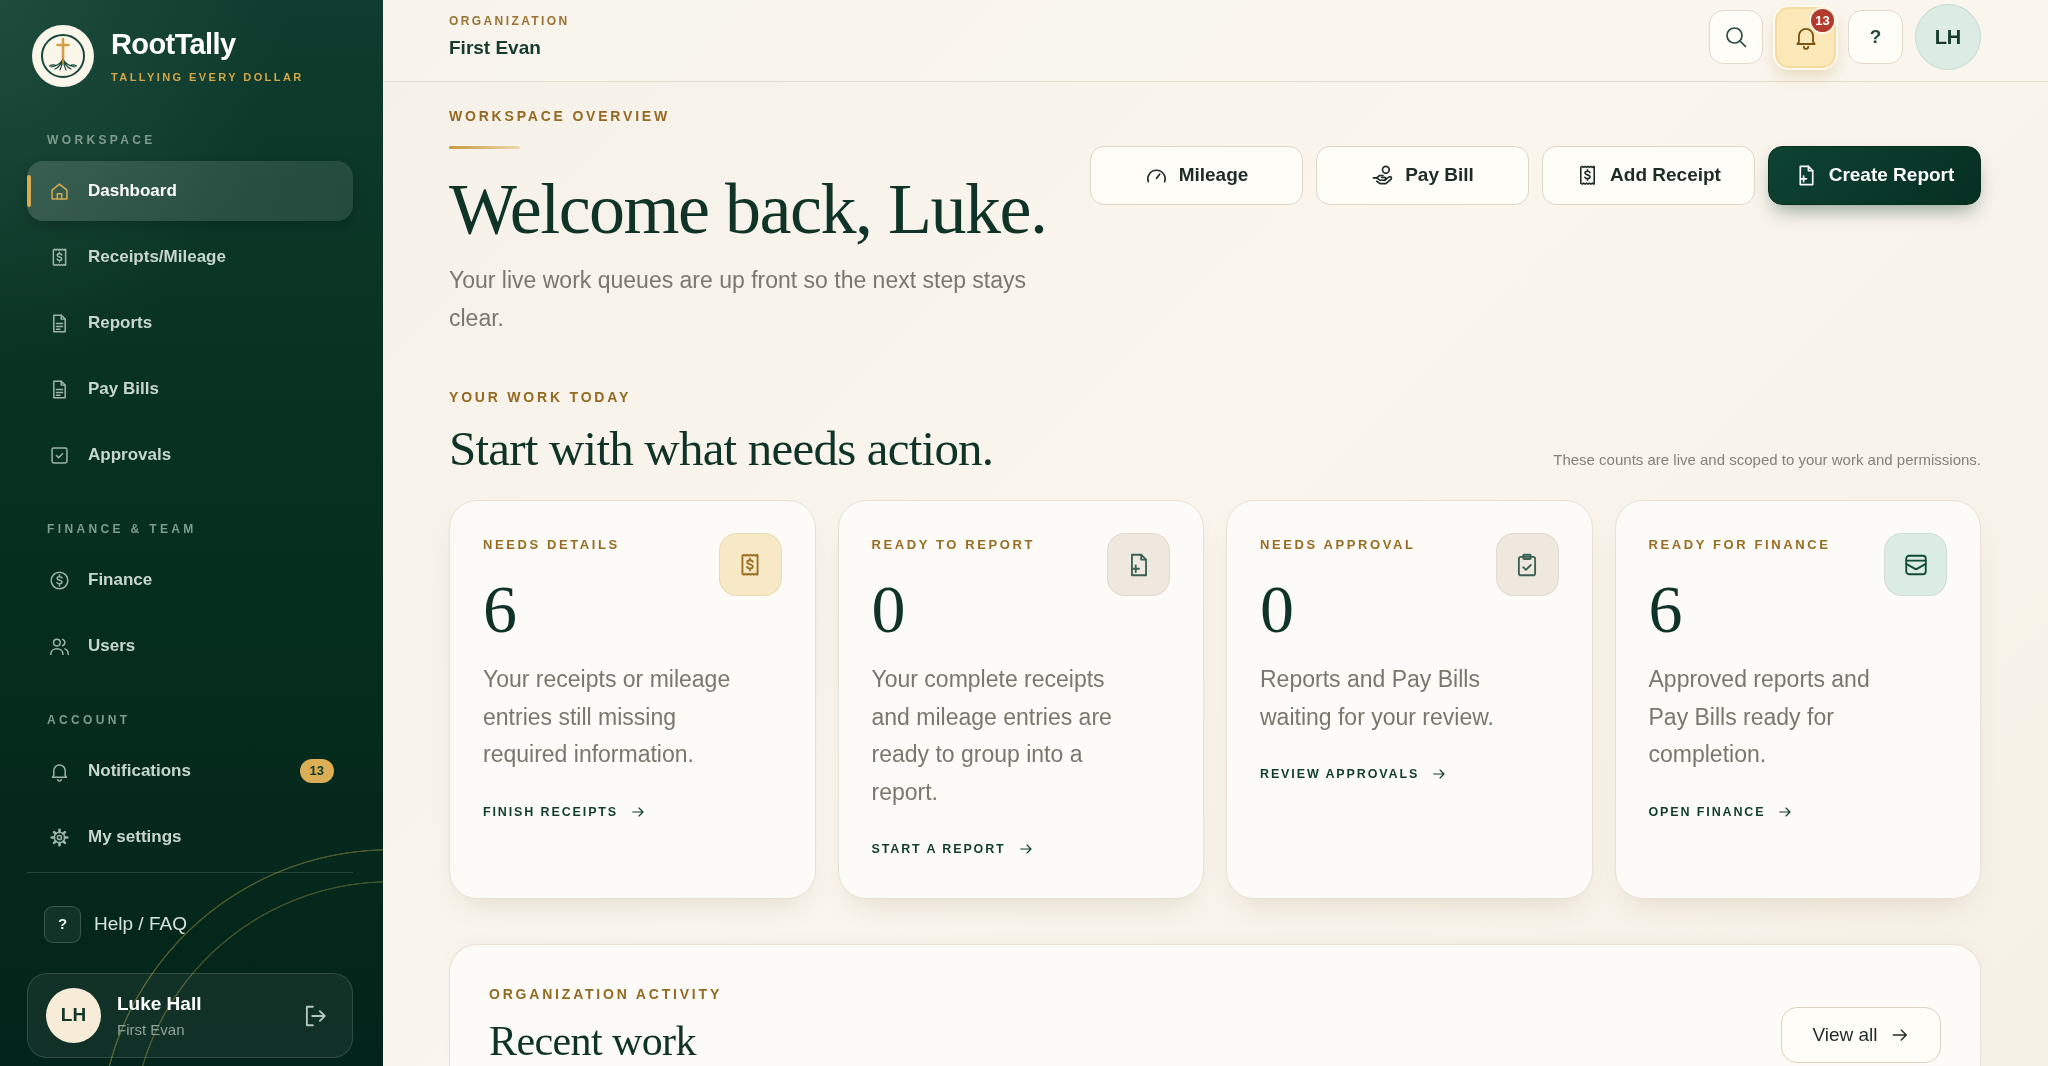 The width and height of the screenshot is (2048, 1066). What do you see at coordinates (992, 736) in the screenshot?
I see `card-description: Your complete receipts and mileage entries are ready to group into a report.` at bounding box center [992, 736].